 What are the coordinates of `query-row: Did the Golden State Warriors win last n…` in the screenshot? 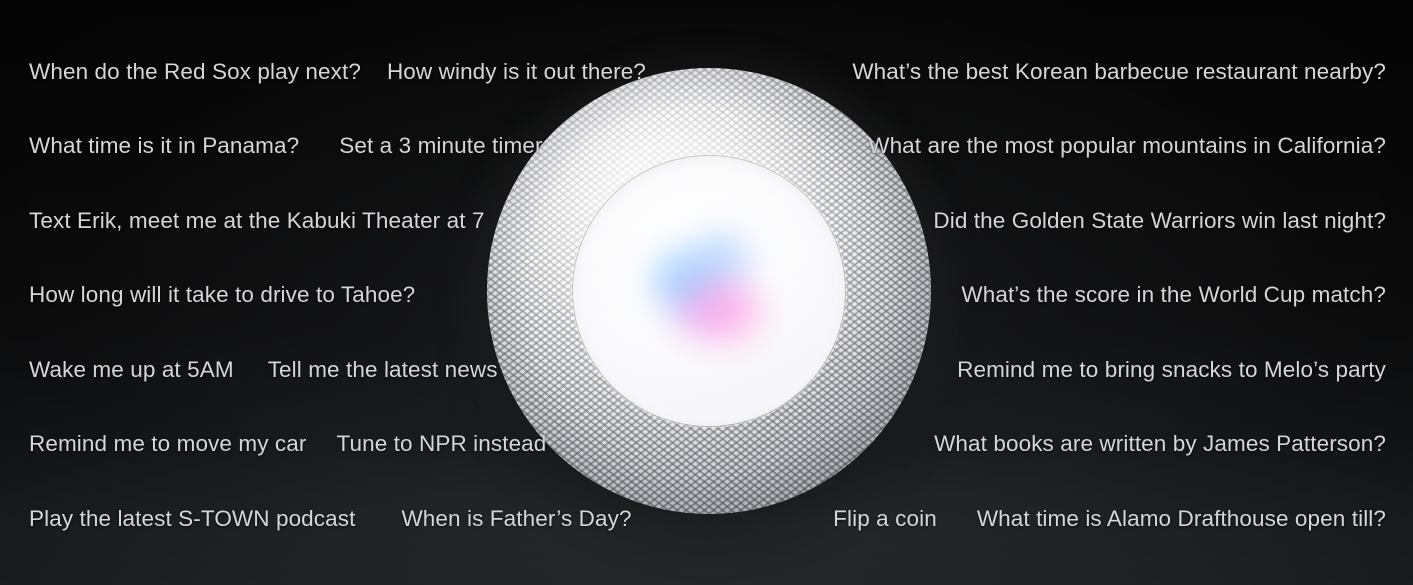 It's located at (1159, 221).